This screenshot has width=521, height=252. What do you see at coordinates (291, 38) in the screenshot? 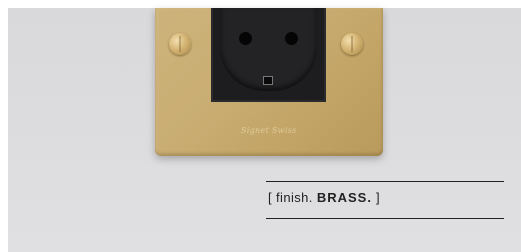
I see `right-pin-hole-icon` at bounding box center [291, 38].